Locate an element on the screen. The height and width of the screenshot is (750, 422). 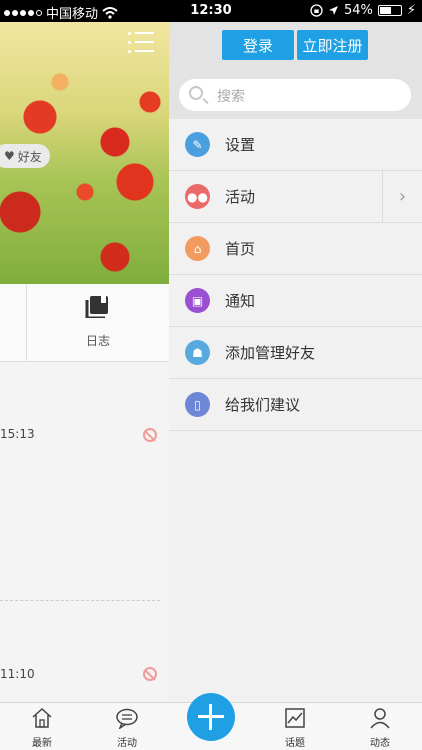
battery-percent: 54% is located at coordinates (358, 10).